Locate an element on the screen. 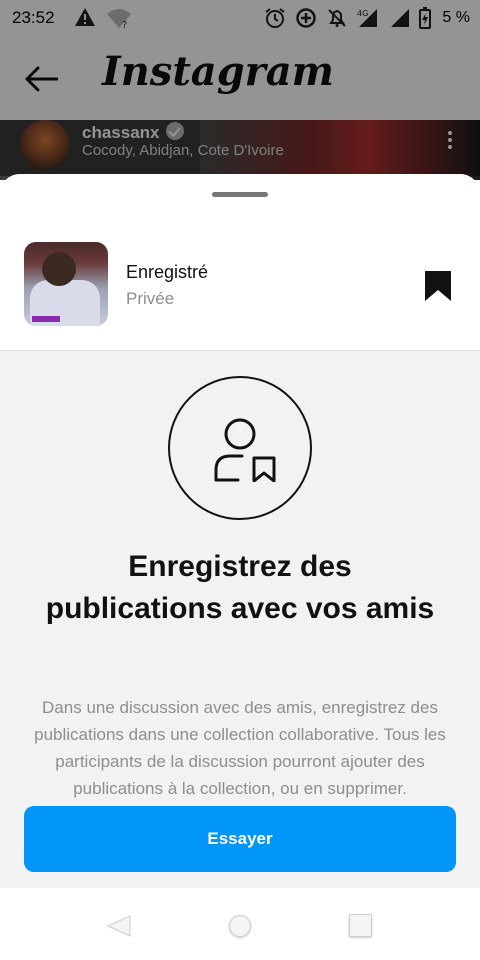 This screenshot has height=960, width=480. nav-home-icon is located at coordinates (240, 926).